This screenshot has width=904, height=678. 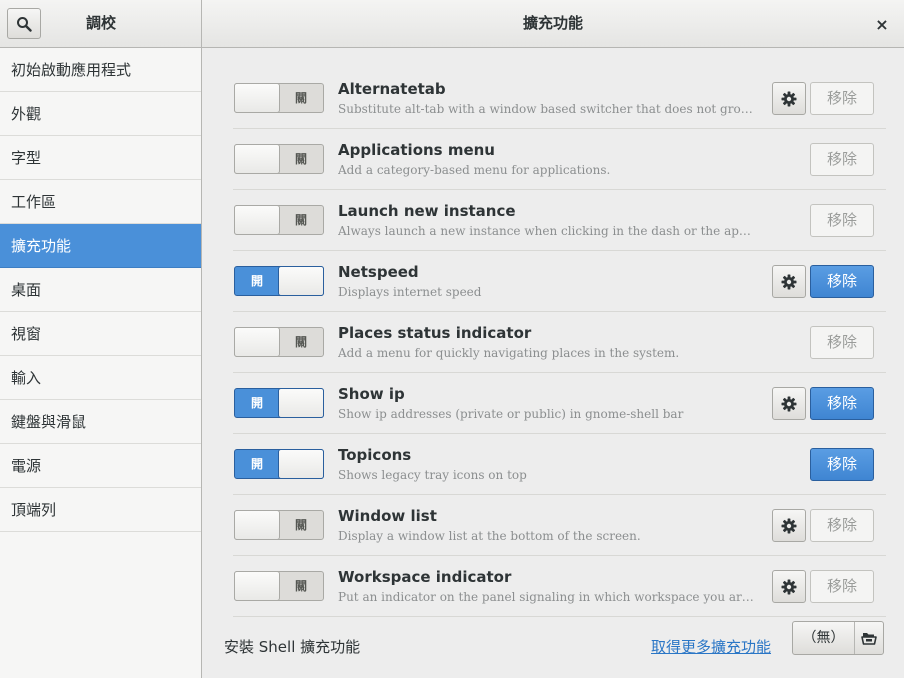 What do you see at coordinates (427, 211) in the screenshot?
I see `extension-name: Launch new instance` at bounding box center [427, 211].